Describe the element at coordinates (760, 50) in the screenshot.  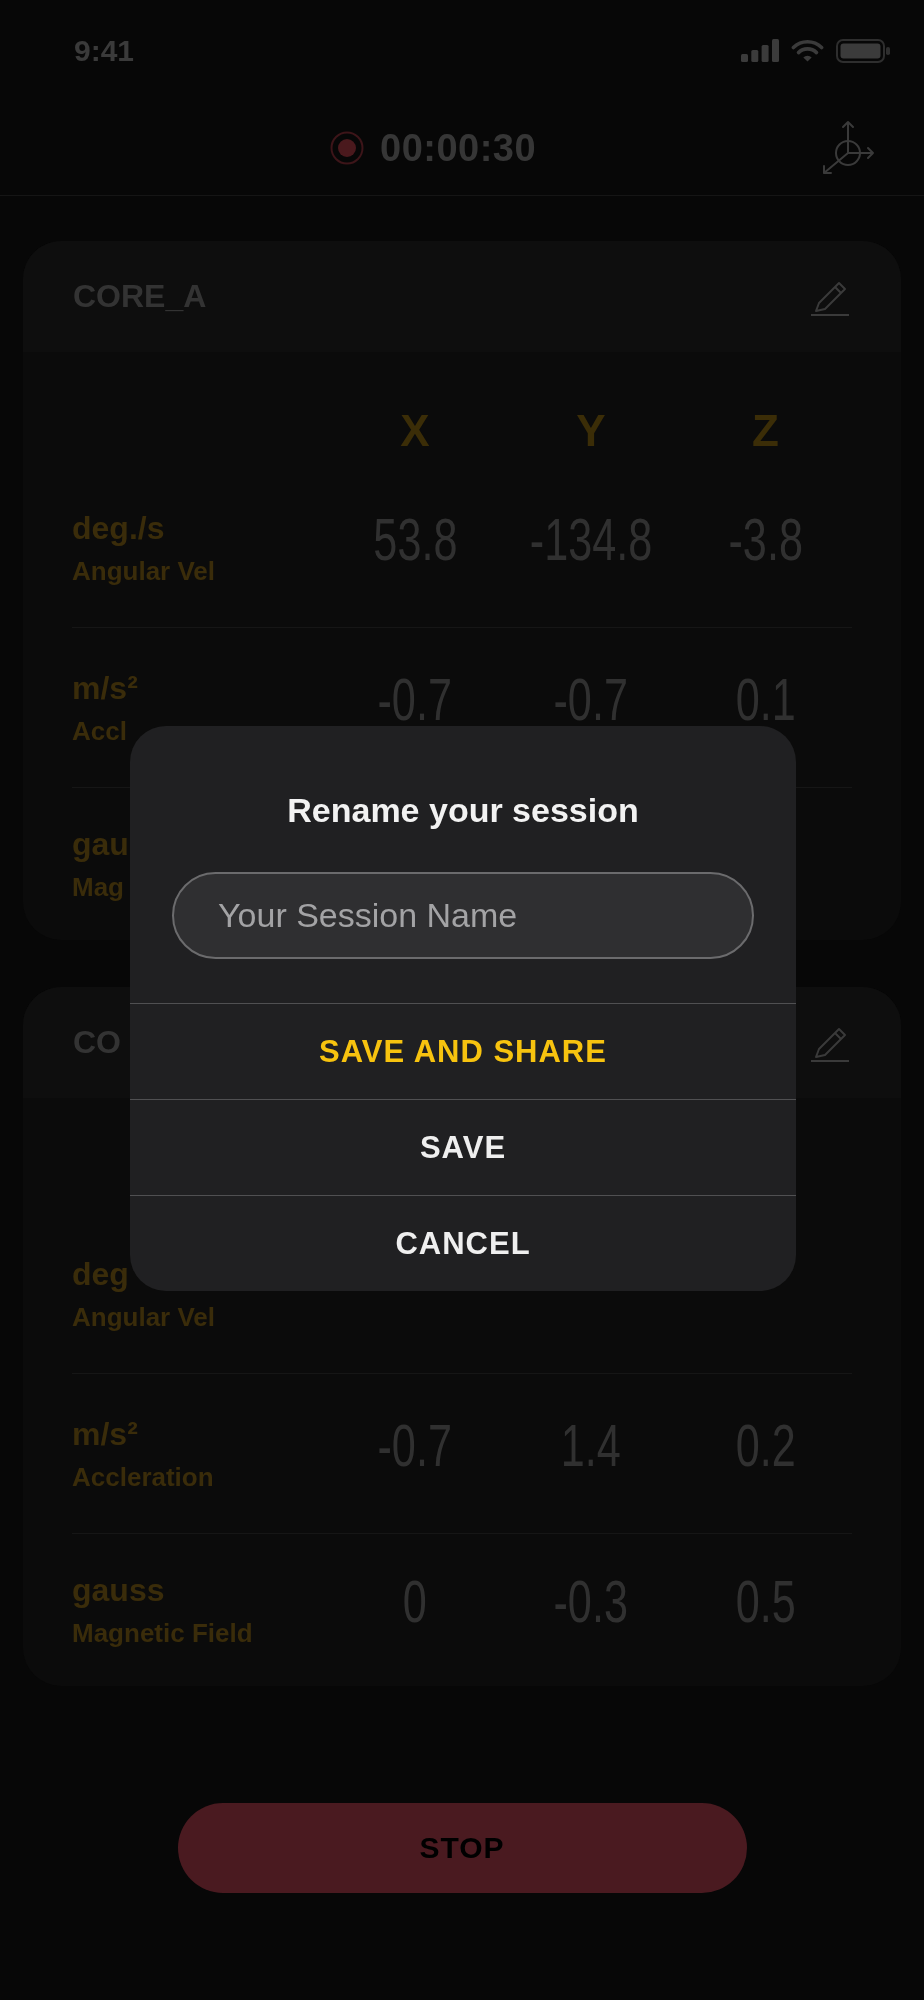
I see `signal-icon` at that location.